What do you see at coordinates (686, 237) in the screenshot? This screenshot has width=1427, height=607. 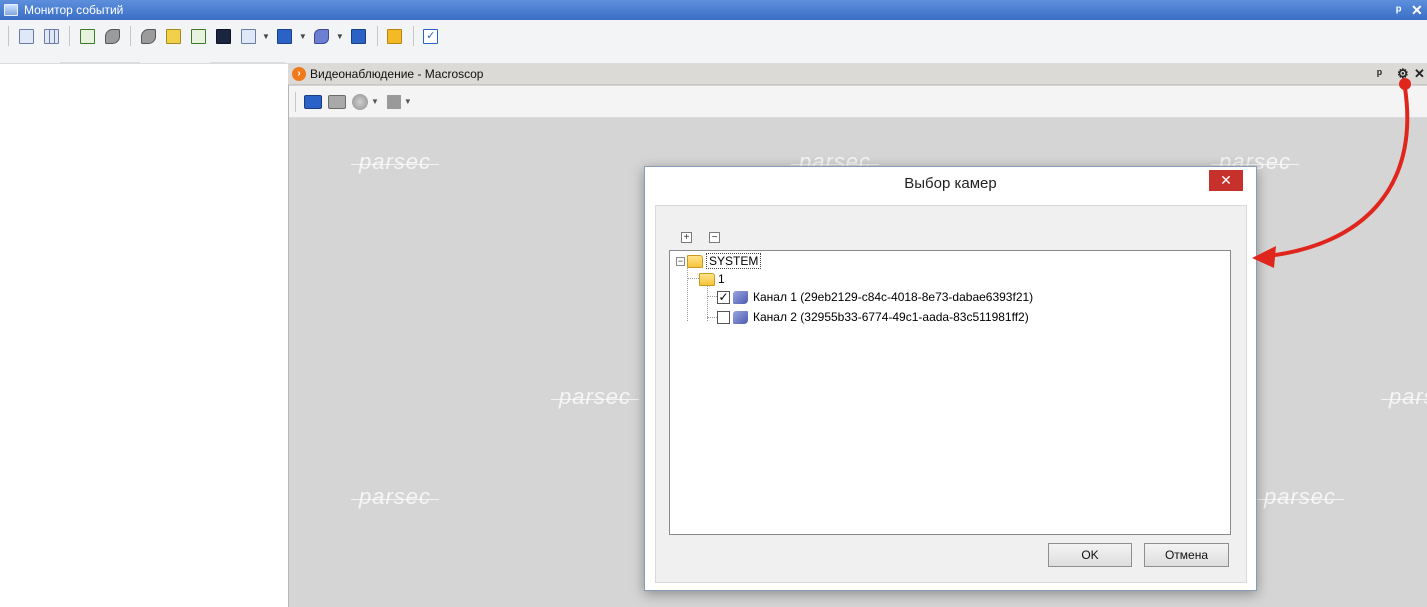 I see `expand-all-button: +` at bounding box center [686, 237].